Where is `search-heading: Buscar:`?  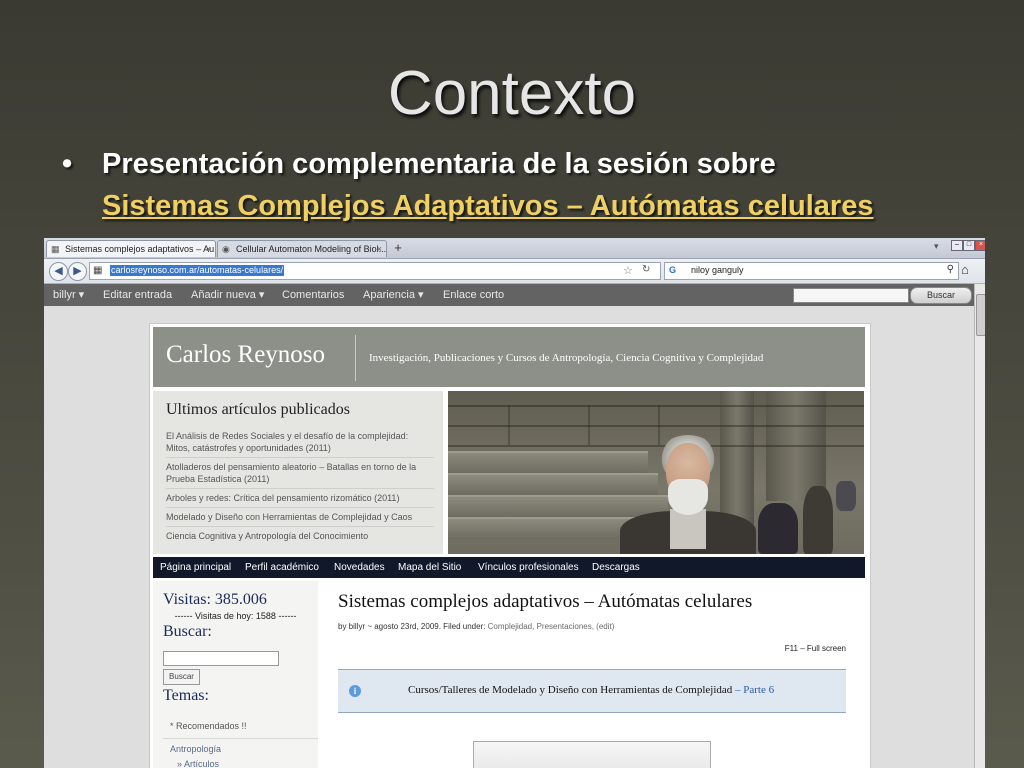 search-heading: Buscar: is located at coordinates (187, 631).